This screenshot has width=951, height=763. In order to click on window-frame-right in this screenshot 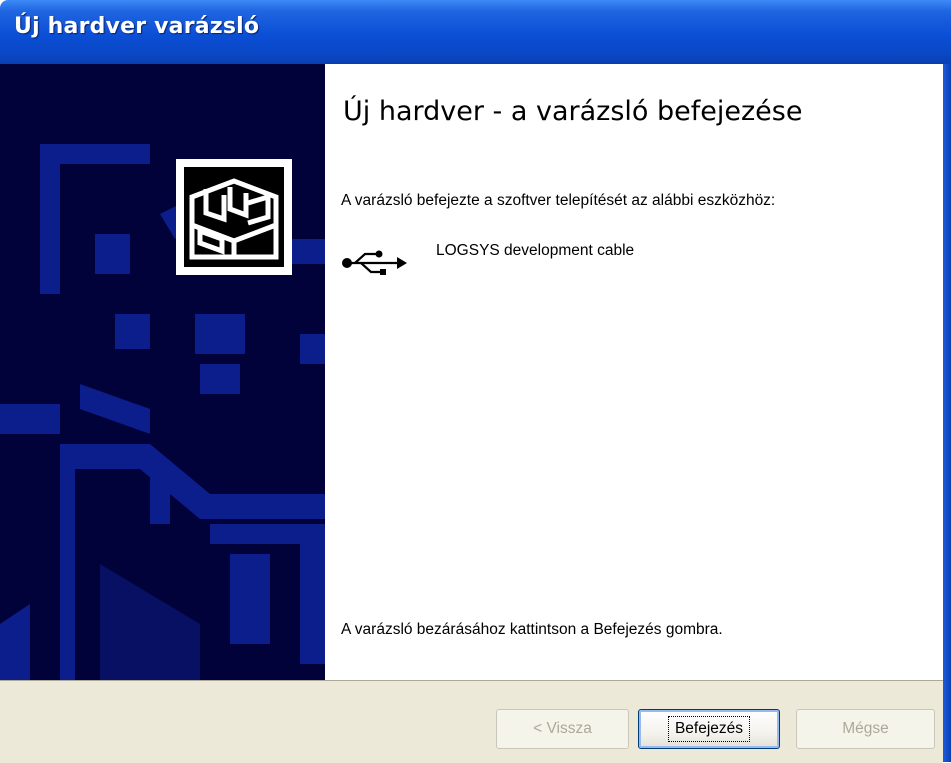, I will do `click(947, 413)`.